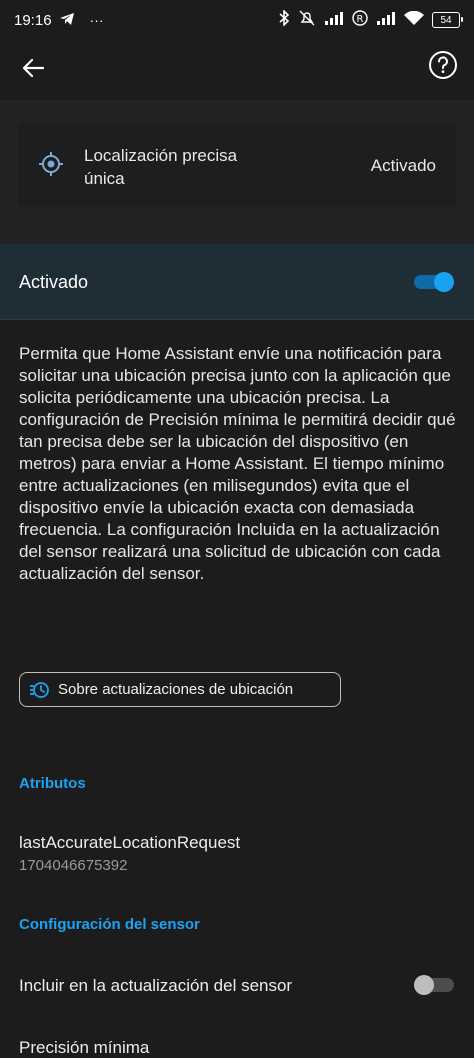  Describe the element at coordinates (39, 689) in the screenshot. I see `update-clock-icon` at that location.